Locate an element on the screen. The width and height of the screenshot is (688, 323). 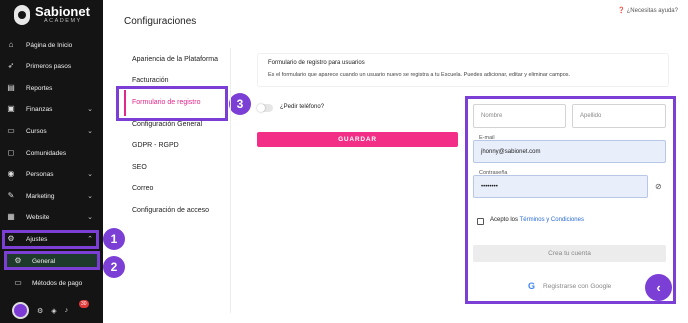
form-info-title: Formulario de registro para usuarios is located at coordinates (316, 63).